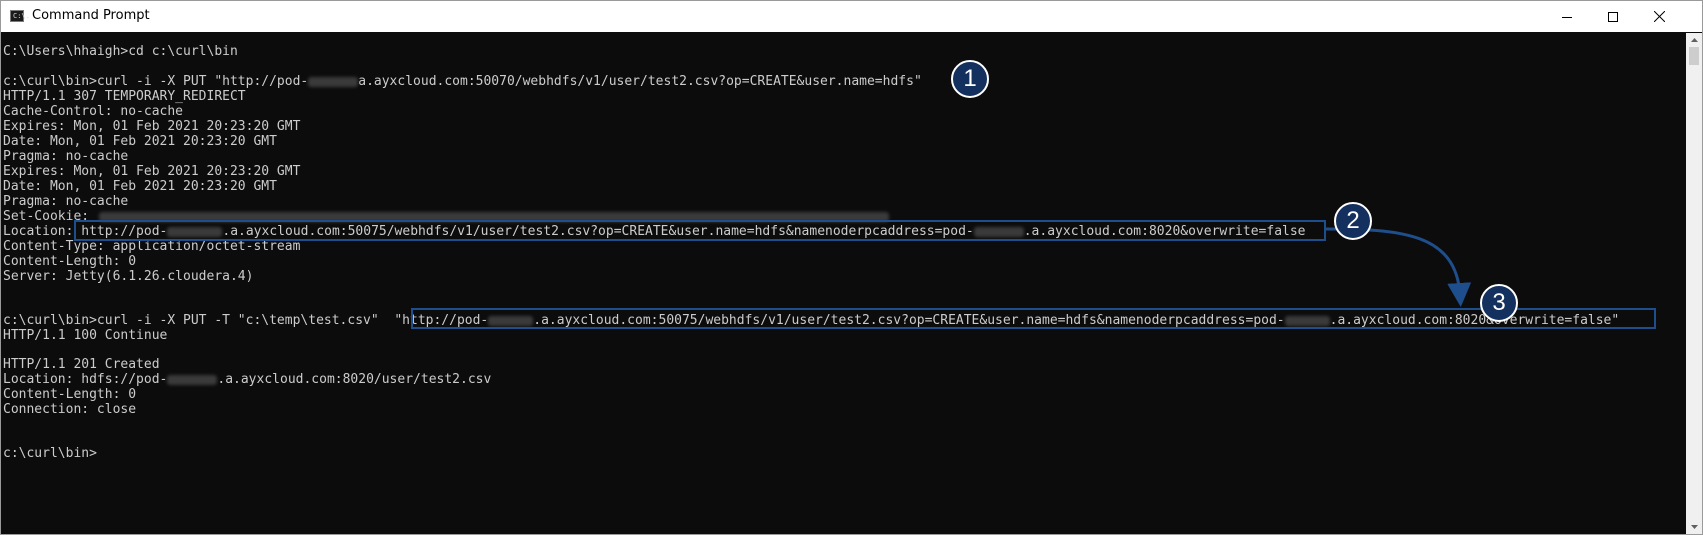 The width and height of the screenshot is (1703, 535). Describe the element at coordinates (1499, 303) in the screenshot. I see `annotation-badge-3: 3` at that location.